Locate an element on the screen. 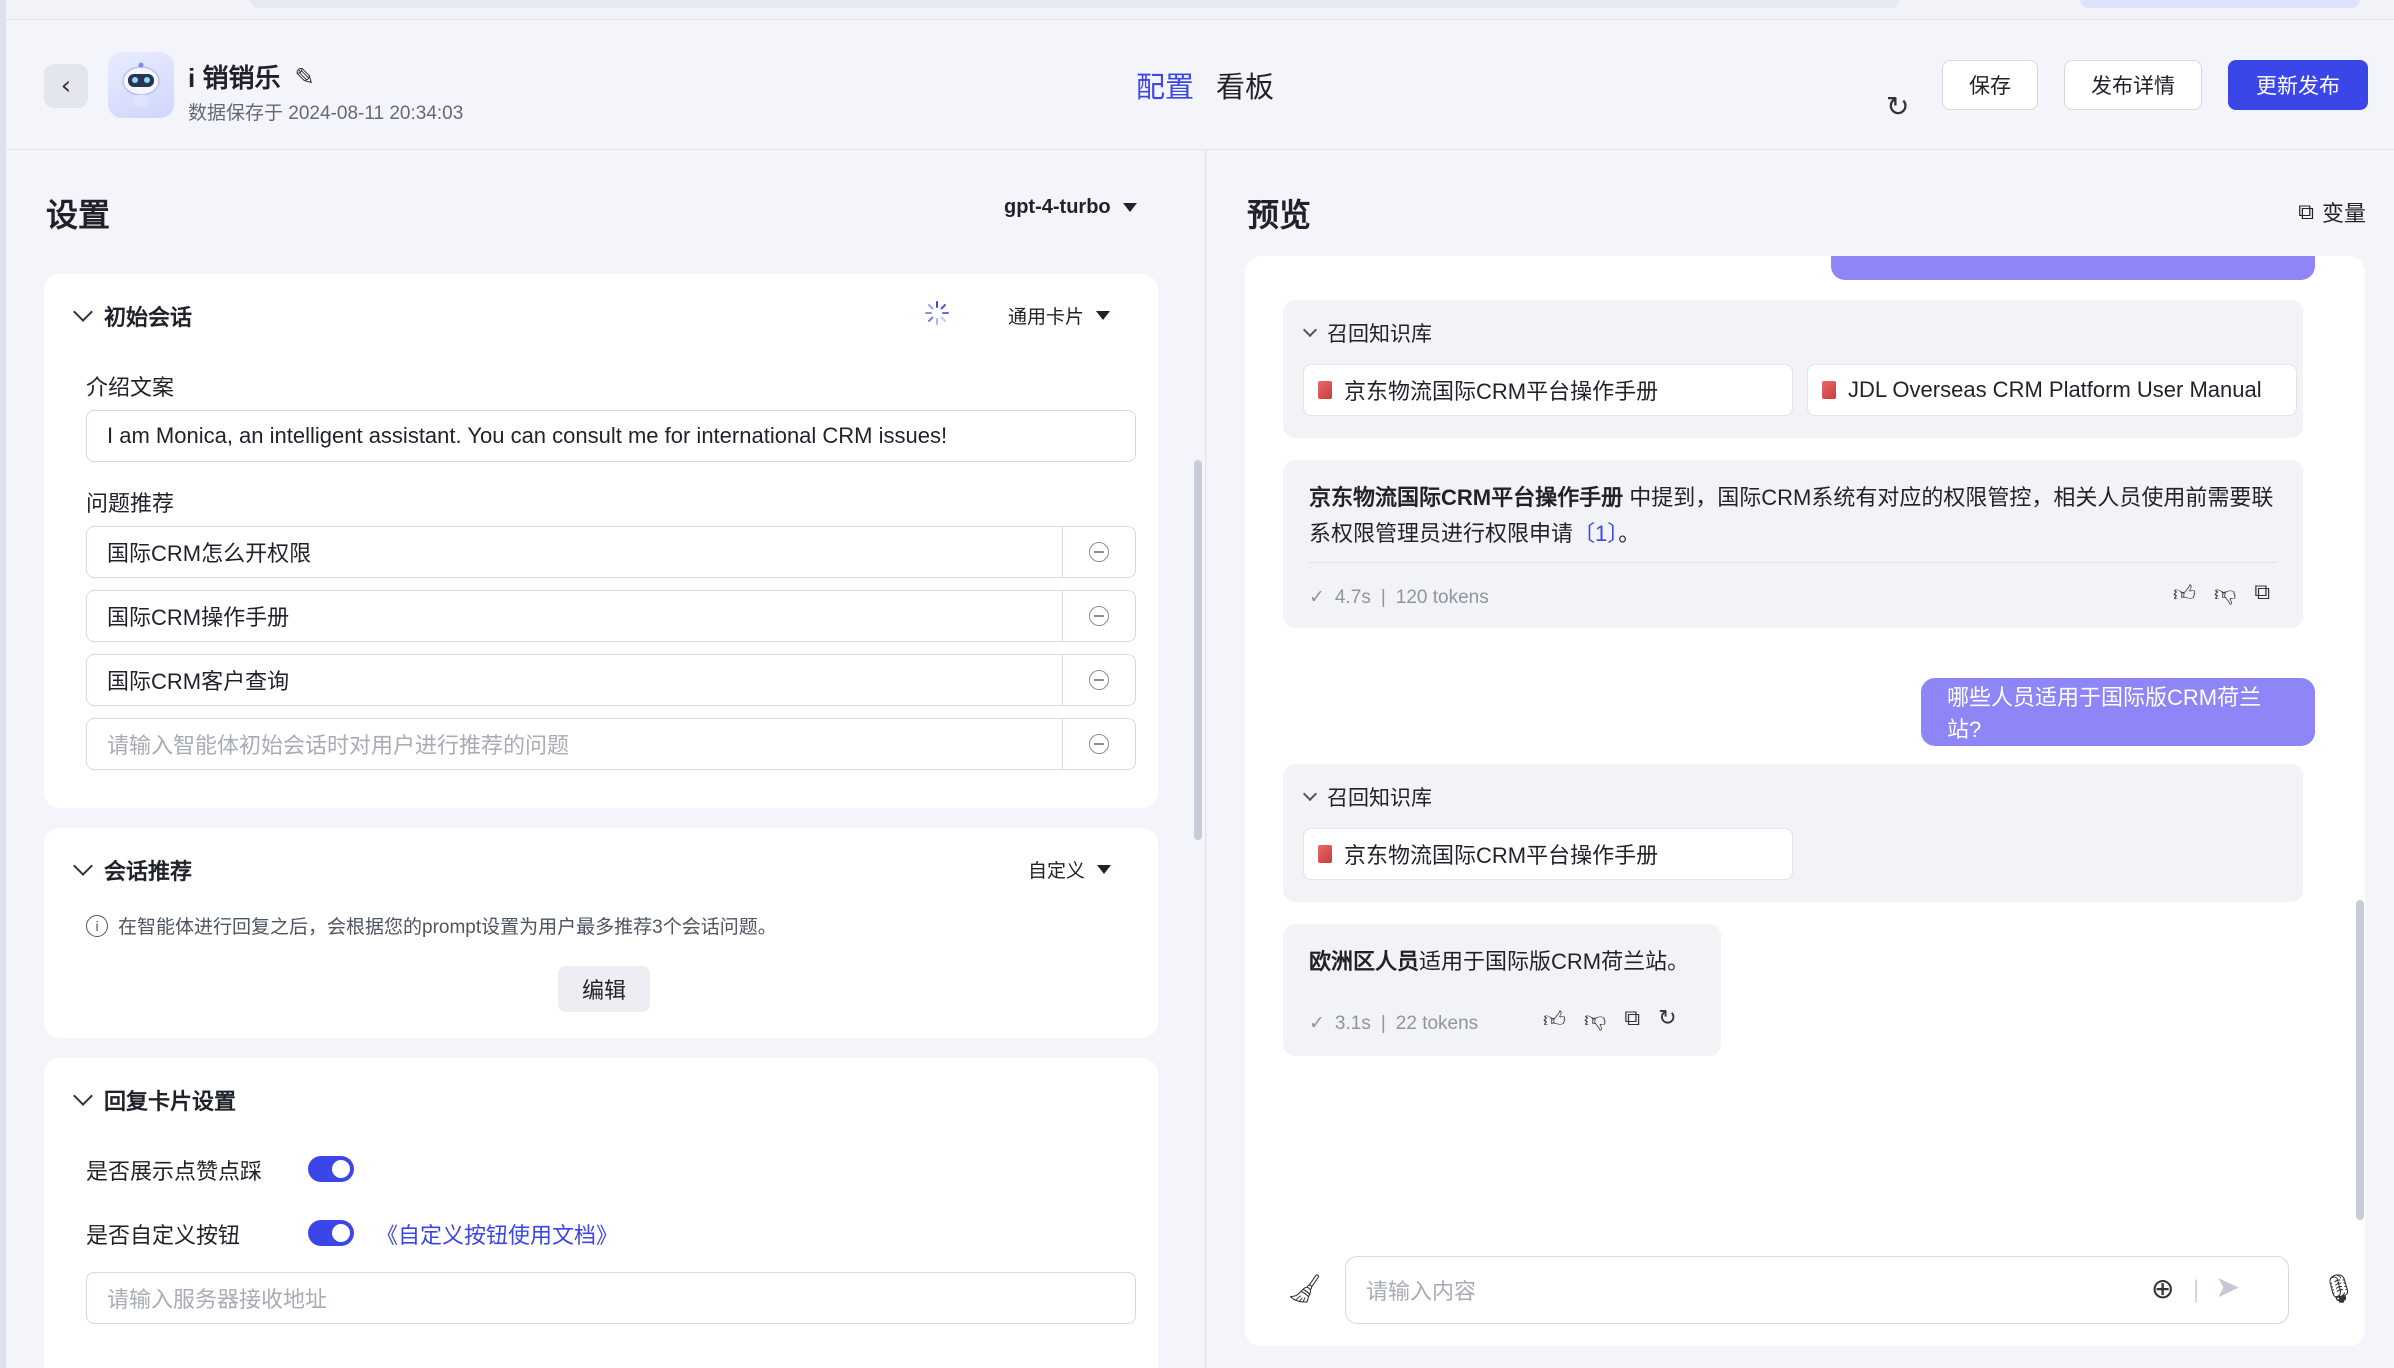 The width and height of the screenshot is (2394, 1368). add-circle-icon: ⊕ is located at coordinates (2162, 1288).